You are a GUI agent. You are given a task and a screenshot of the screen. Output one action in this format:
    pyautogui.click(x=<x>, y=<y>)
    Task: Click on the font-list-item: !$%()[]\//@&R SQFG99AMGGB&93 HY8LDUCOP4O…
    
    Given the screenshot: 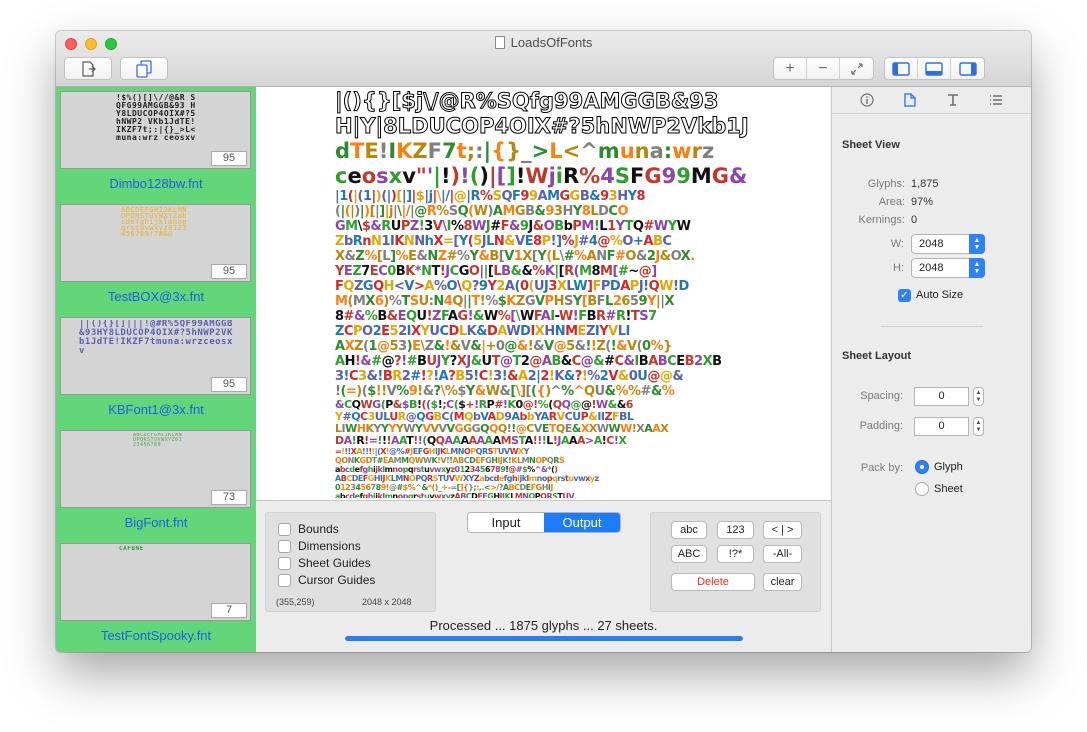 What is the action you would take?
    pyautogui.click(x=156, y=143)
    